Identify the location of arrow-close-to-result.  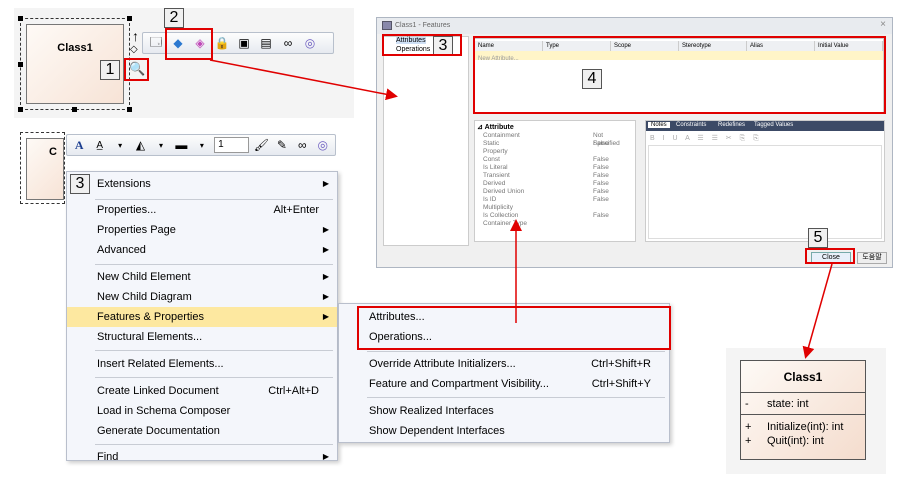
(817, 311).